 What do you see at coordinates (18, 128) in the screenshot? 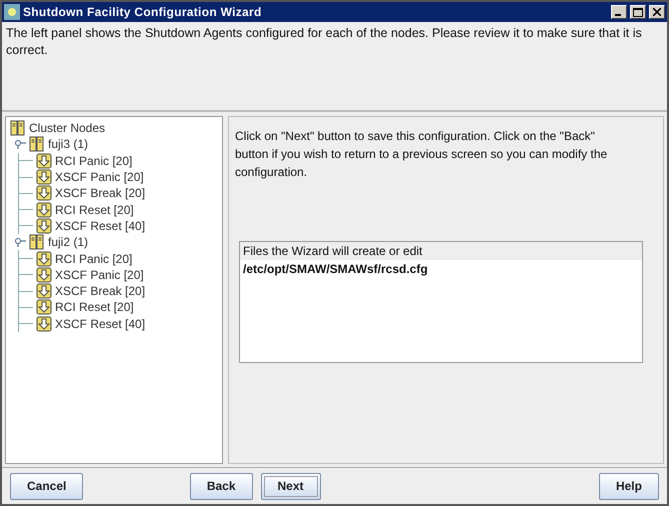
I see `cluster-icon` at bounding box center [18, 128].